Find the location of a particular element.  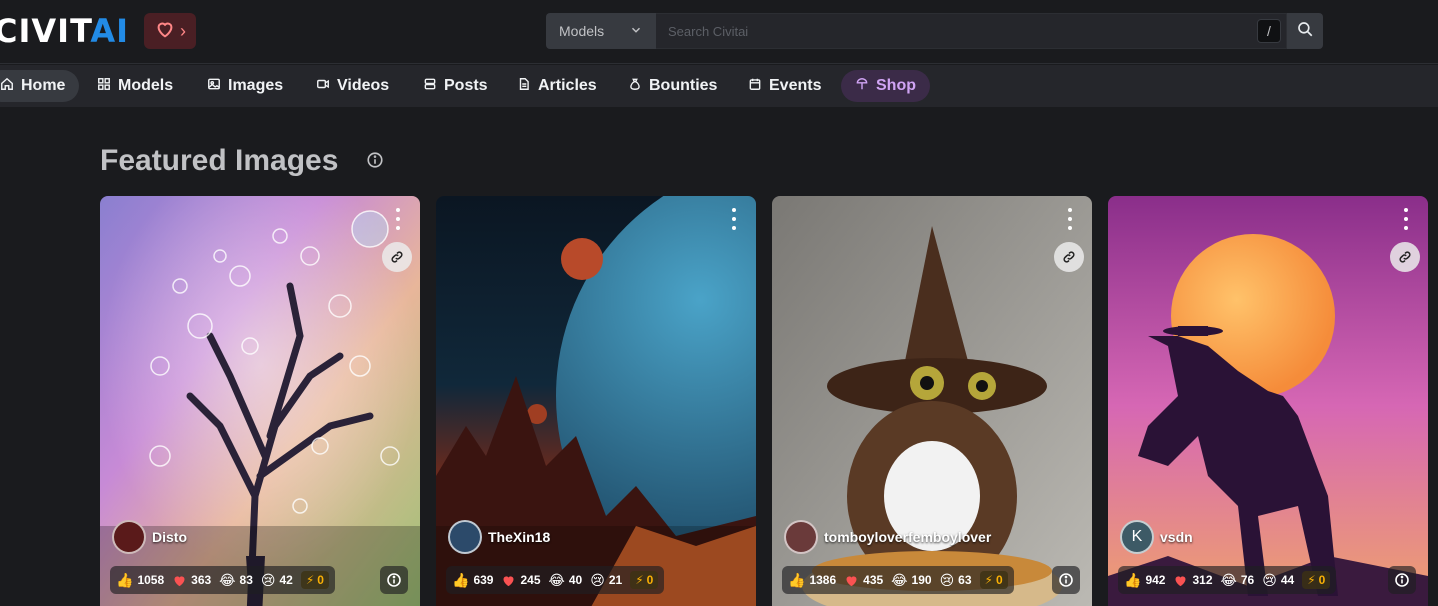

nav-posts: Posts is located at coordinates (455, 86).